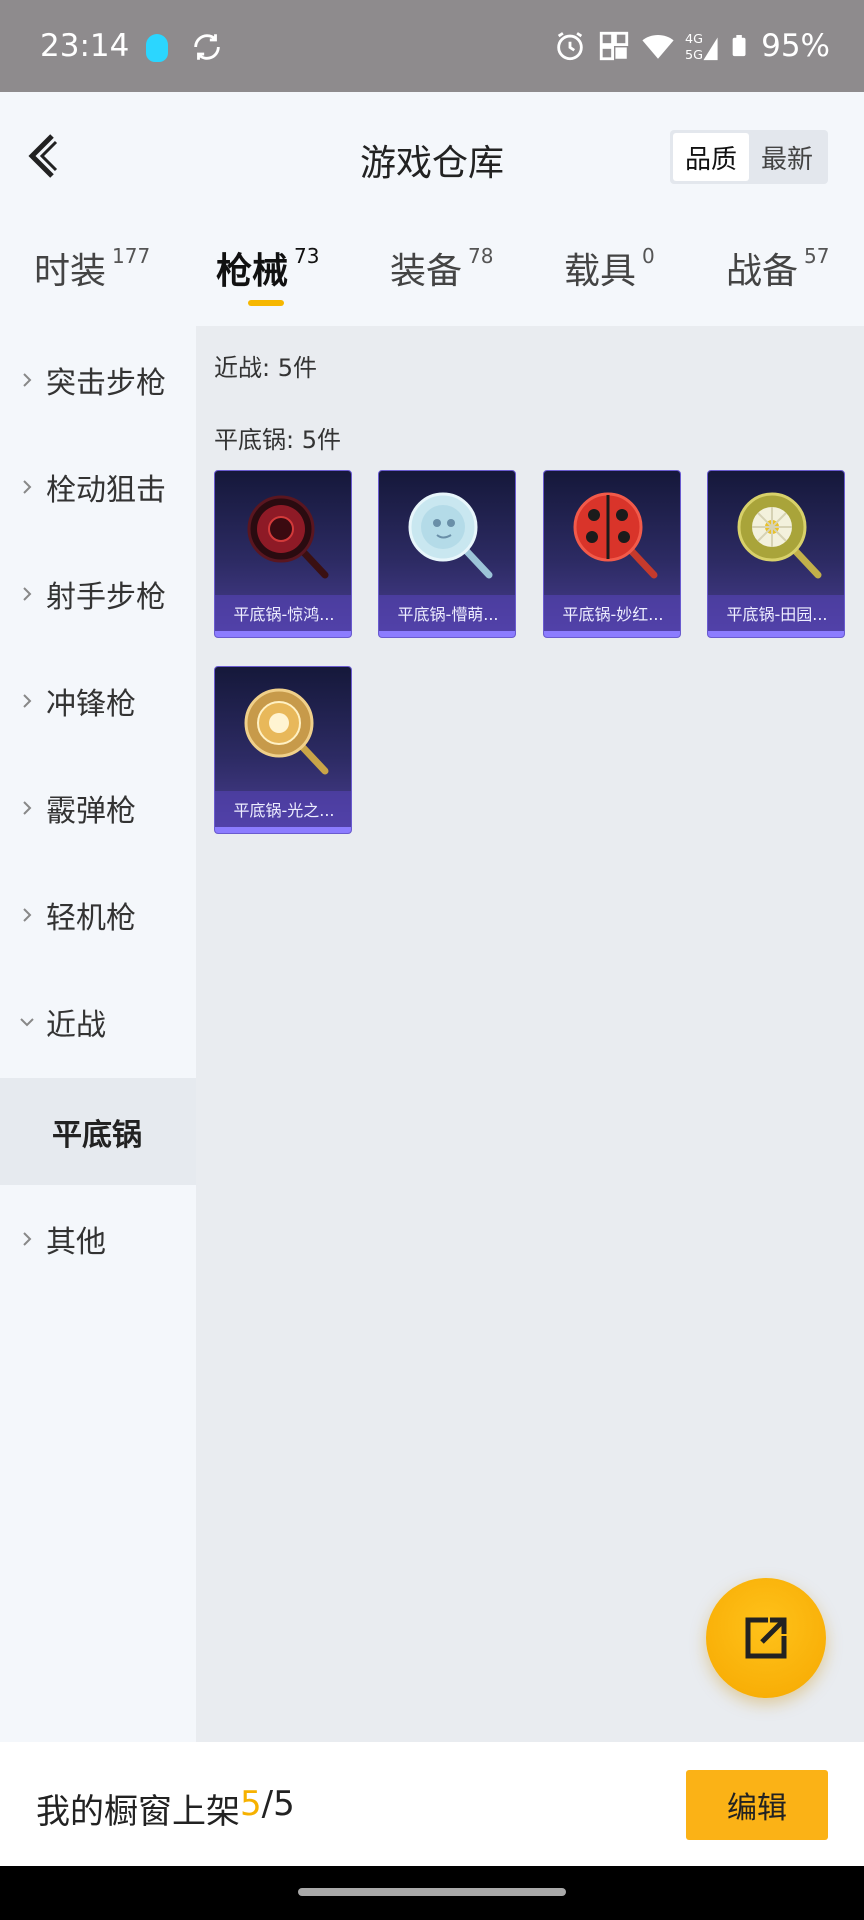 The height and width of the screenshot is (1920, 864). I want to click on showcase-footer: 我的橱窗上架 5 /5 编辑, so click(432, 1804).